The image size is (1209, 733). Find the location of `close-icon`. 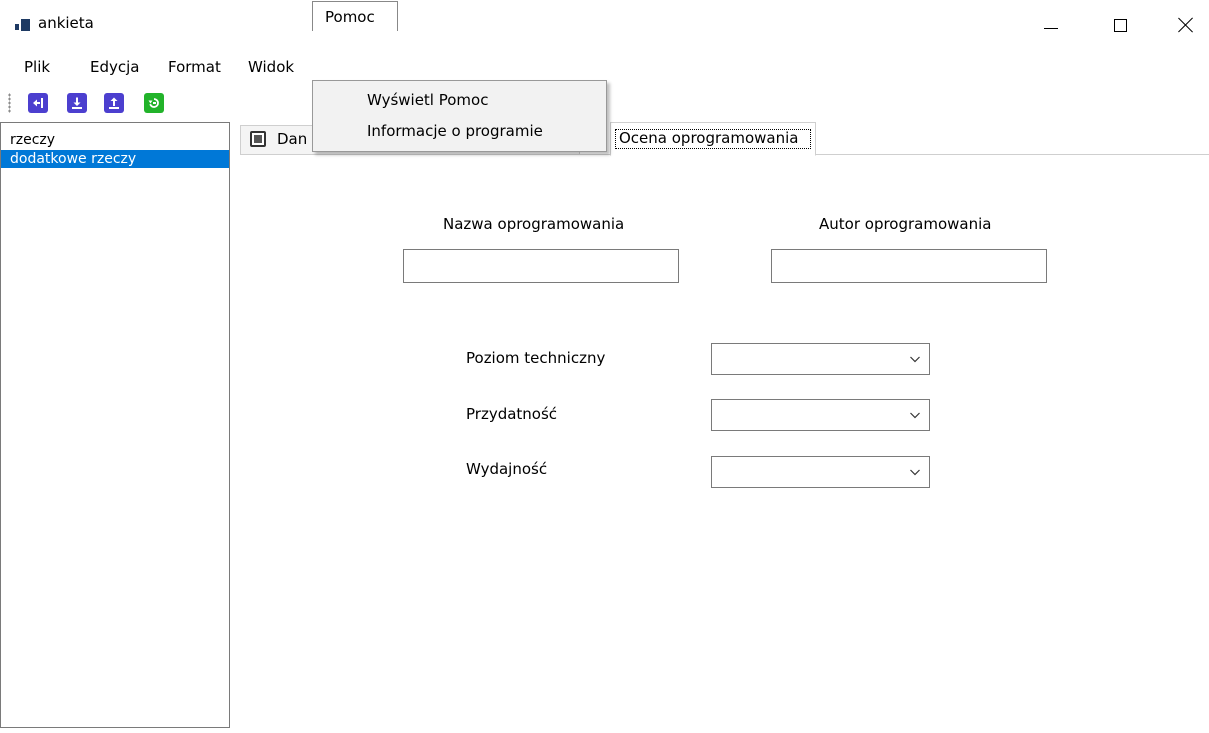

close-icon is located at coordinates (1186, 25).